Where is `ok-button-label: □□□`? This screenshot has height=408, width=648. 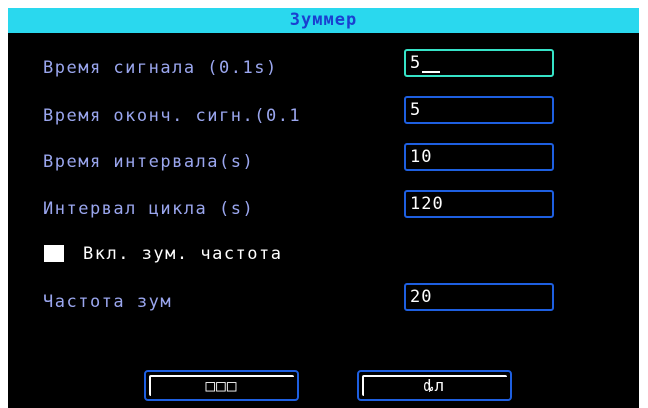
ok-button-label: □□□ is located at coordinates (221, 385).